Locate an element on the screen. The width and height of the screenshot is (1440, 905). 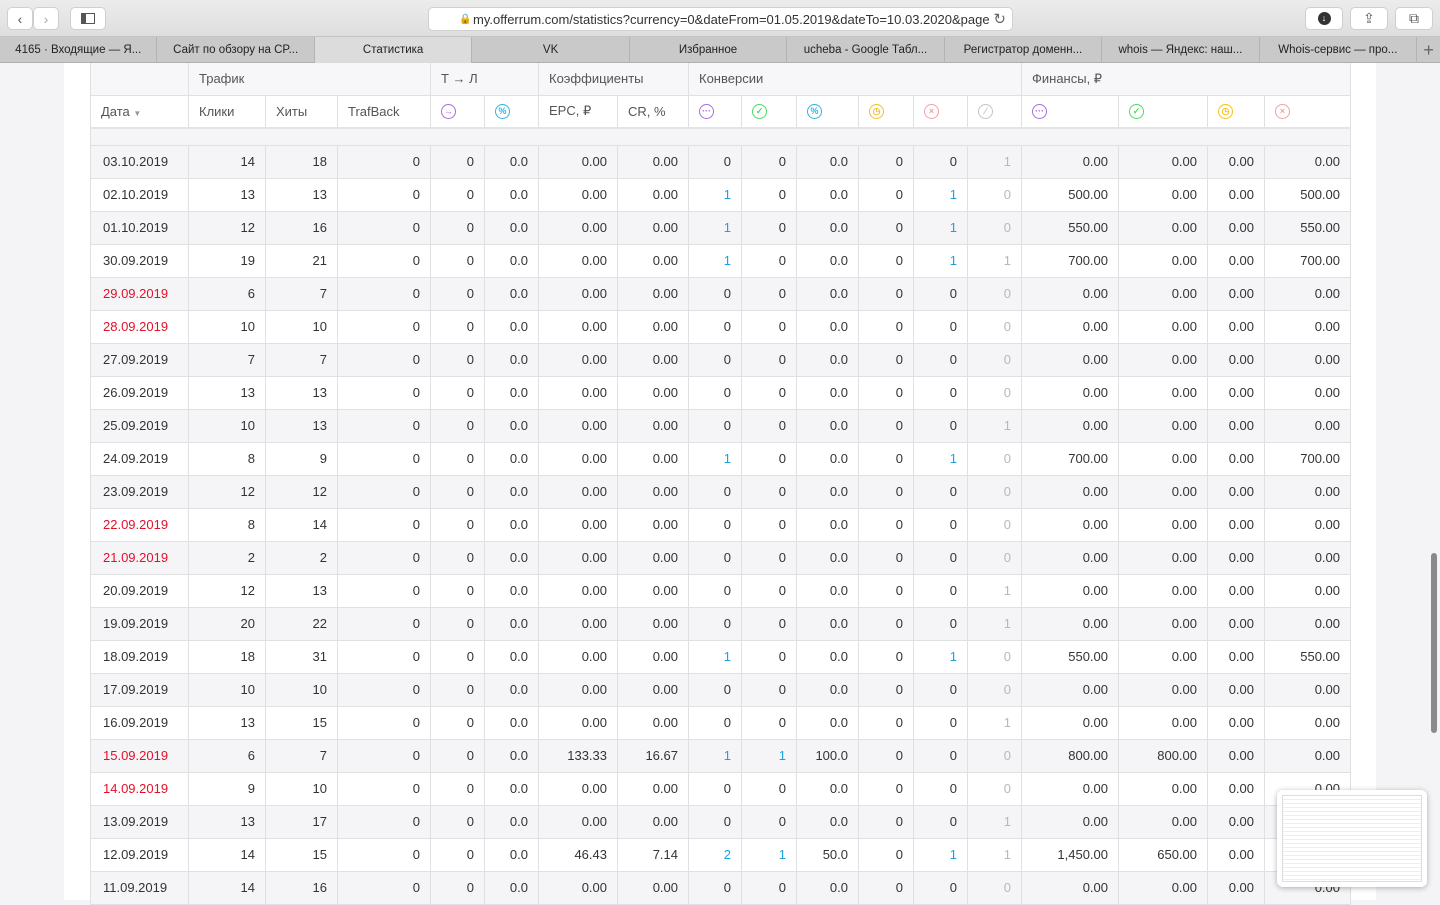
sort-desc-icon: ▼ is located at coordinates (137, 113).